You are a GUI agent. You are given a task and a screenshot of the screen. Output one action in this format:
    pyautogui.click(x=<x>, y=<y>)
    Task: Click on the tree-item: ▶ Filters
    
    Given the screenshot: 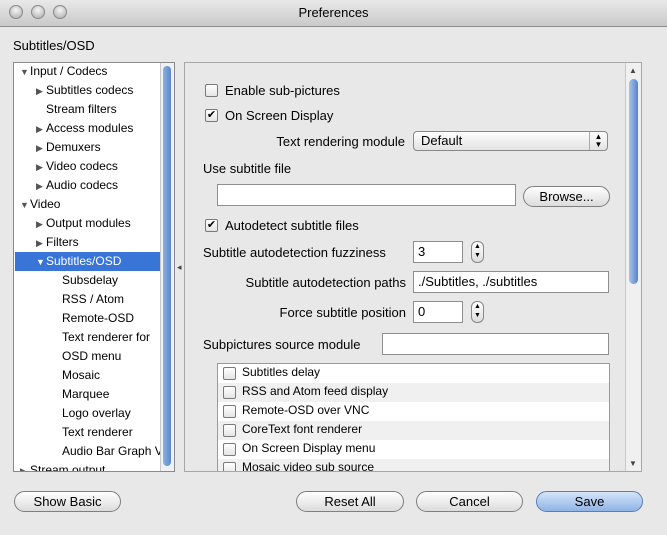 What is the action you would take?
    pyautogui.click(x=46, y=242)
    